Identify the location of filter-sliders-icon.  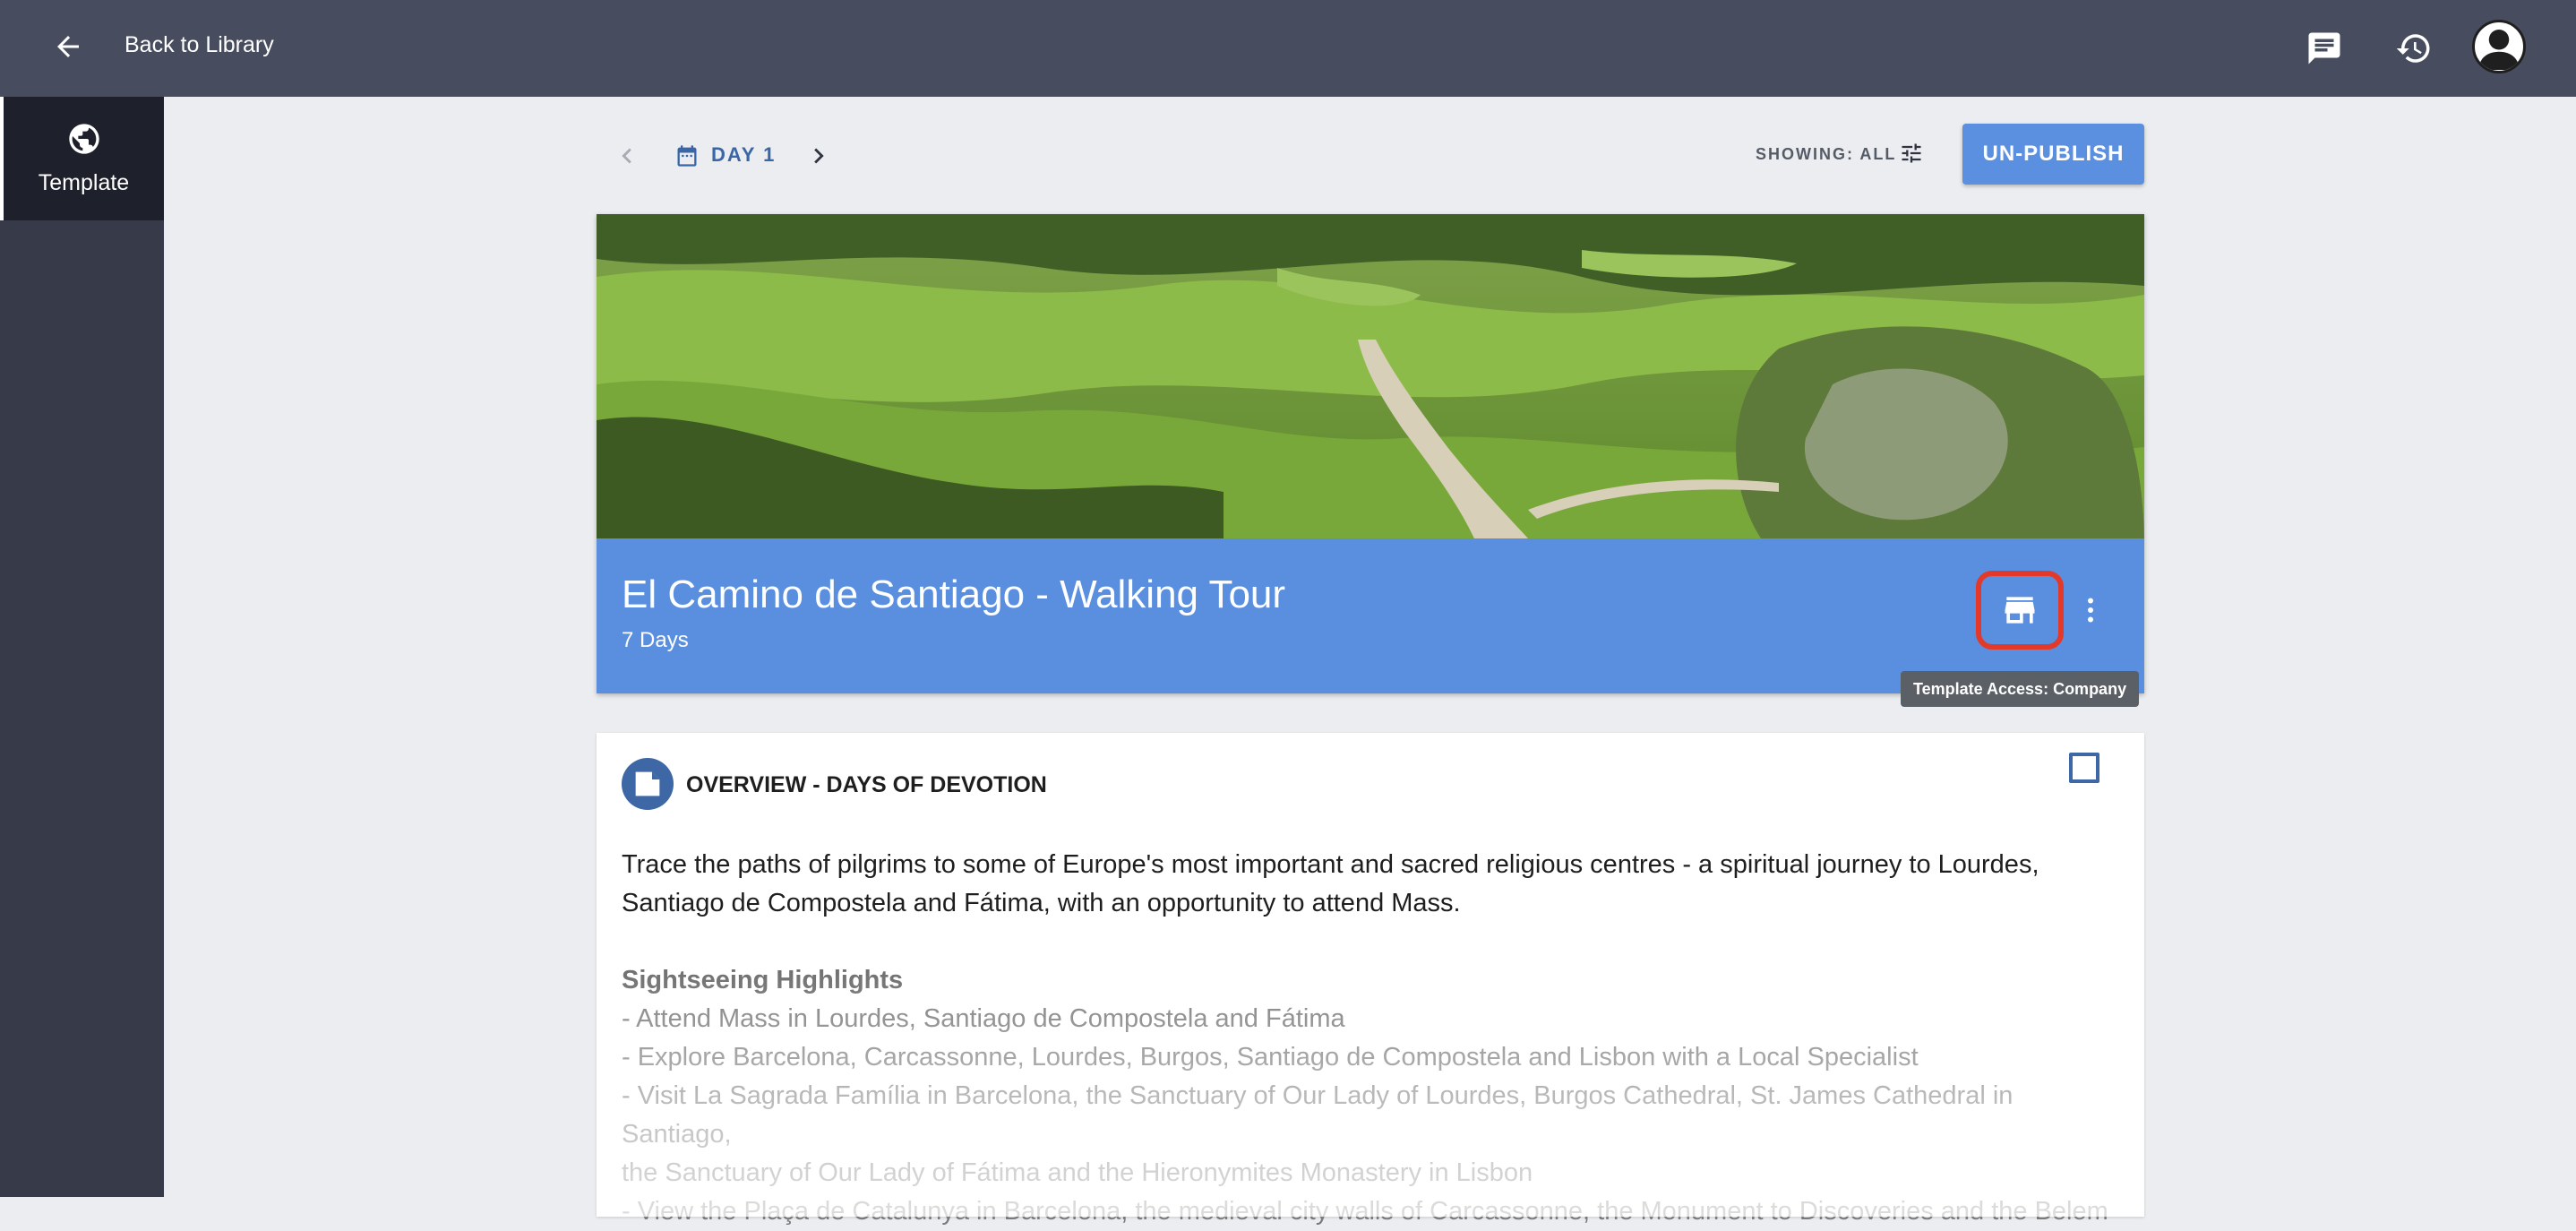
(1911, 153).